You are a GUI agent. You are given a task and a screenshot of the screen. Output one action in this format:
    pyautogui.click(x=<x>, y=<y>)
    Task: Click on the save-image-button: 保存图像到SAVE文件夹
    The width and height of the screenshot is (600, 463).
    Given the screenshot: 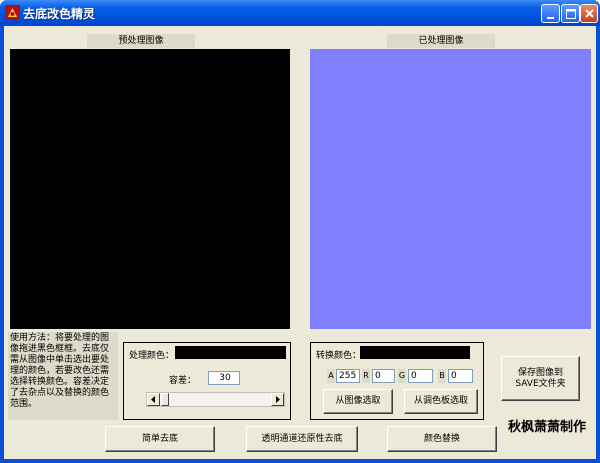 What is the action you would take?
    pyautogui.click(x=540, y=378)
    